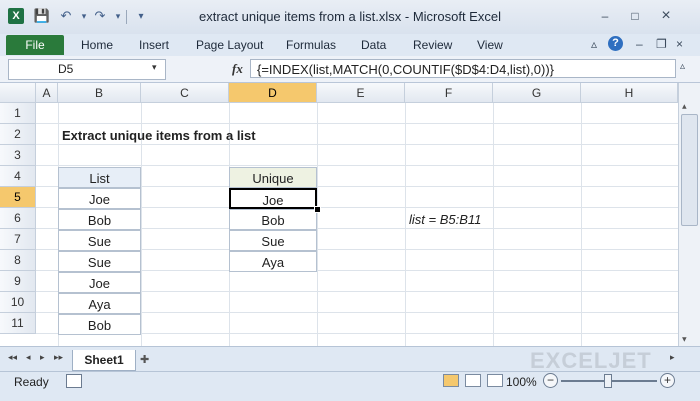 The image size is (700, 401). Describe the element at coordinates (490, 45) in the screenshot. I see `tab-view: View` at that location.